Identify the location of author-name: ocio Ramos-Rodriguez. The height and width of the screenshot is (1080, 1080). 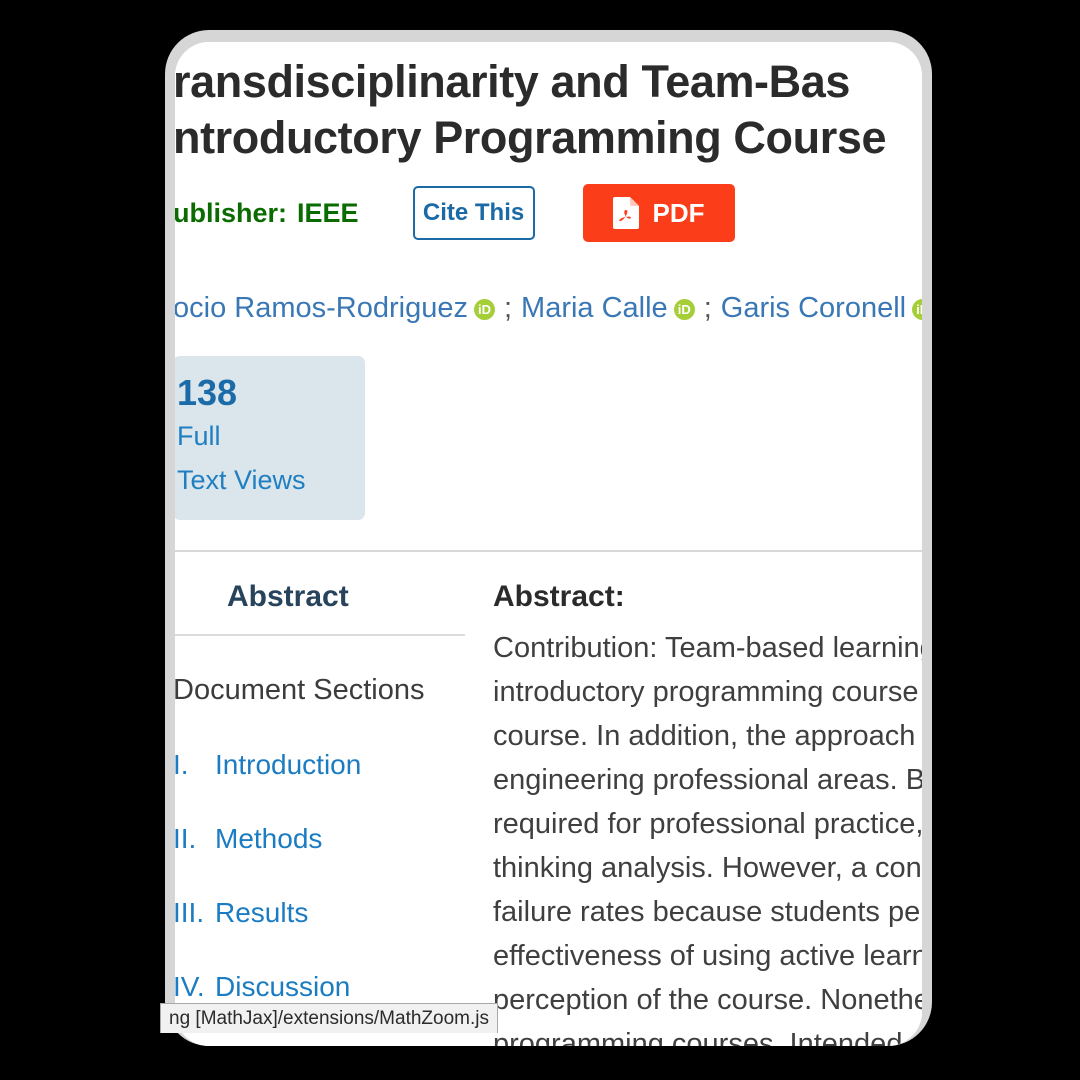
(321, 308).